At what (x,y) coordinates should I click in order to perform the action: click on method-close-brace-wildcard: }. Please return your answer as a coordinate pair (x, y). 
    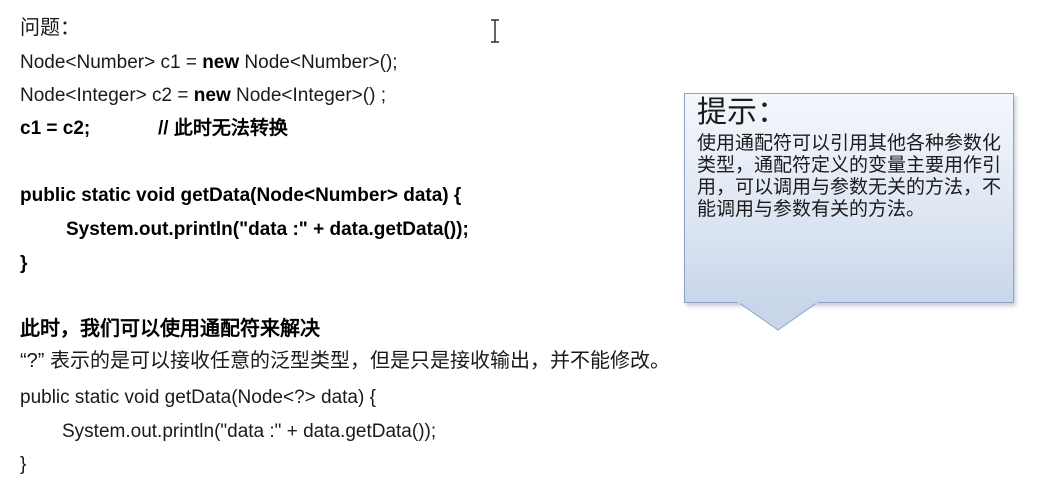
    Looking at the image, I should click on (23, 464).